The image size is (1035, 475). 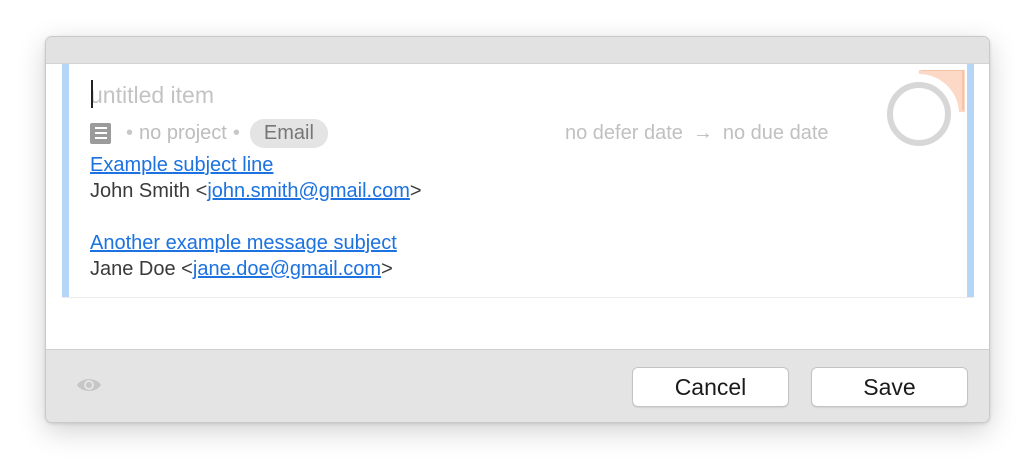 What do you see at coordinates (140, 191) in the screenshot?
I see `sender-name: John Smith` at bounding box center [140, 191].